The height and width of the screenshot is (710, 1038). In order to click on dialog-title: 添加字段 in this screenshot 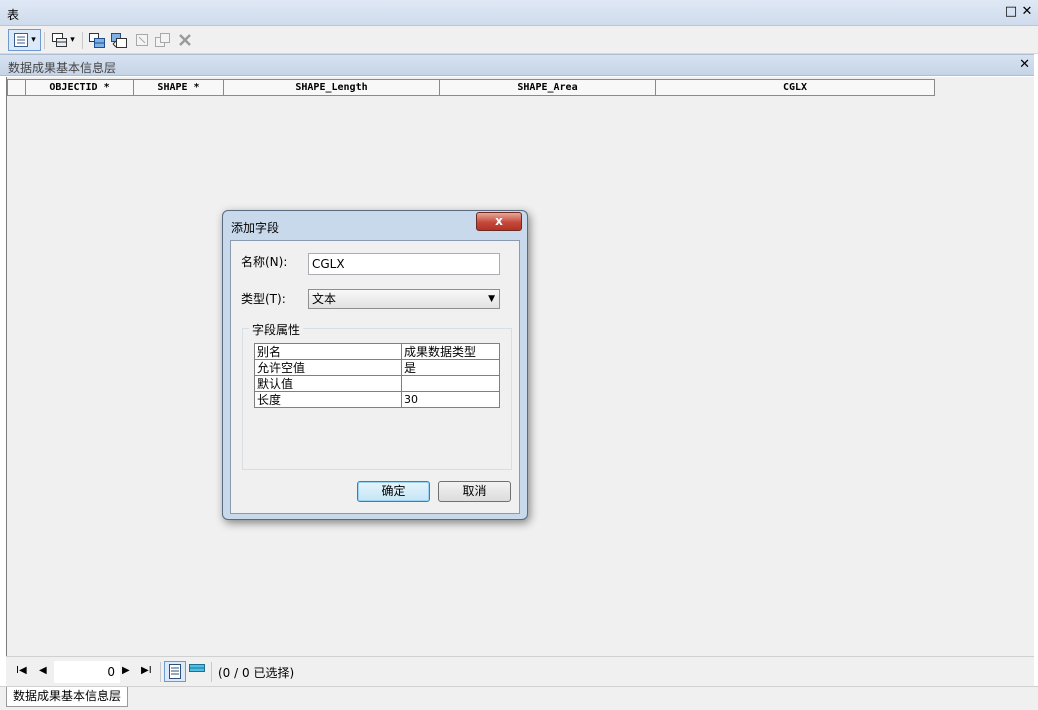, I will do `click(255, 228)`.